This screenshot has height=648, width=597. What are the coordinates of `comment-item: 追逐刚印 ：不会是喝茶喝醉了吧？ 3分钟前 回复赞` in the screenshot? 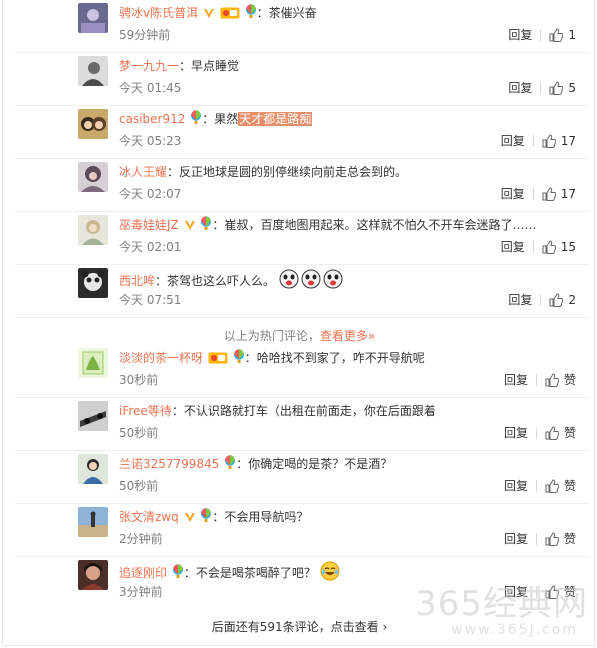 It's located at (302, 583).